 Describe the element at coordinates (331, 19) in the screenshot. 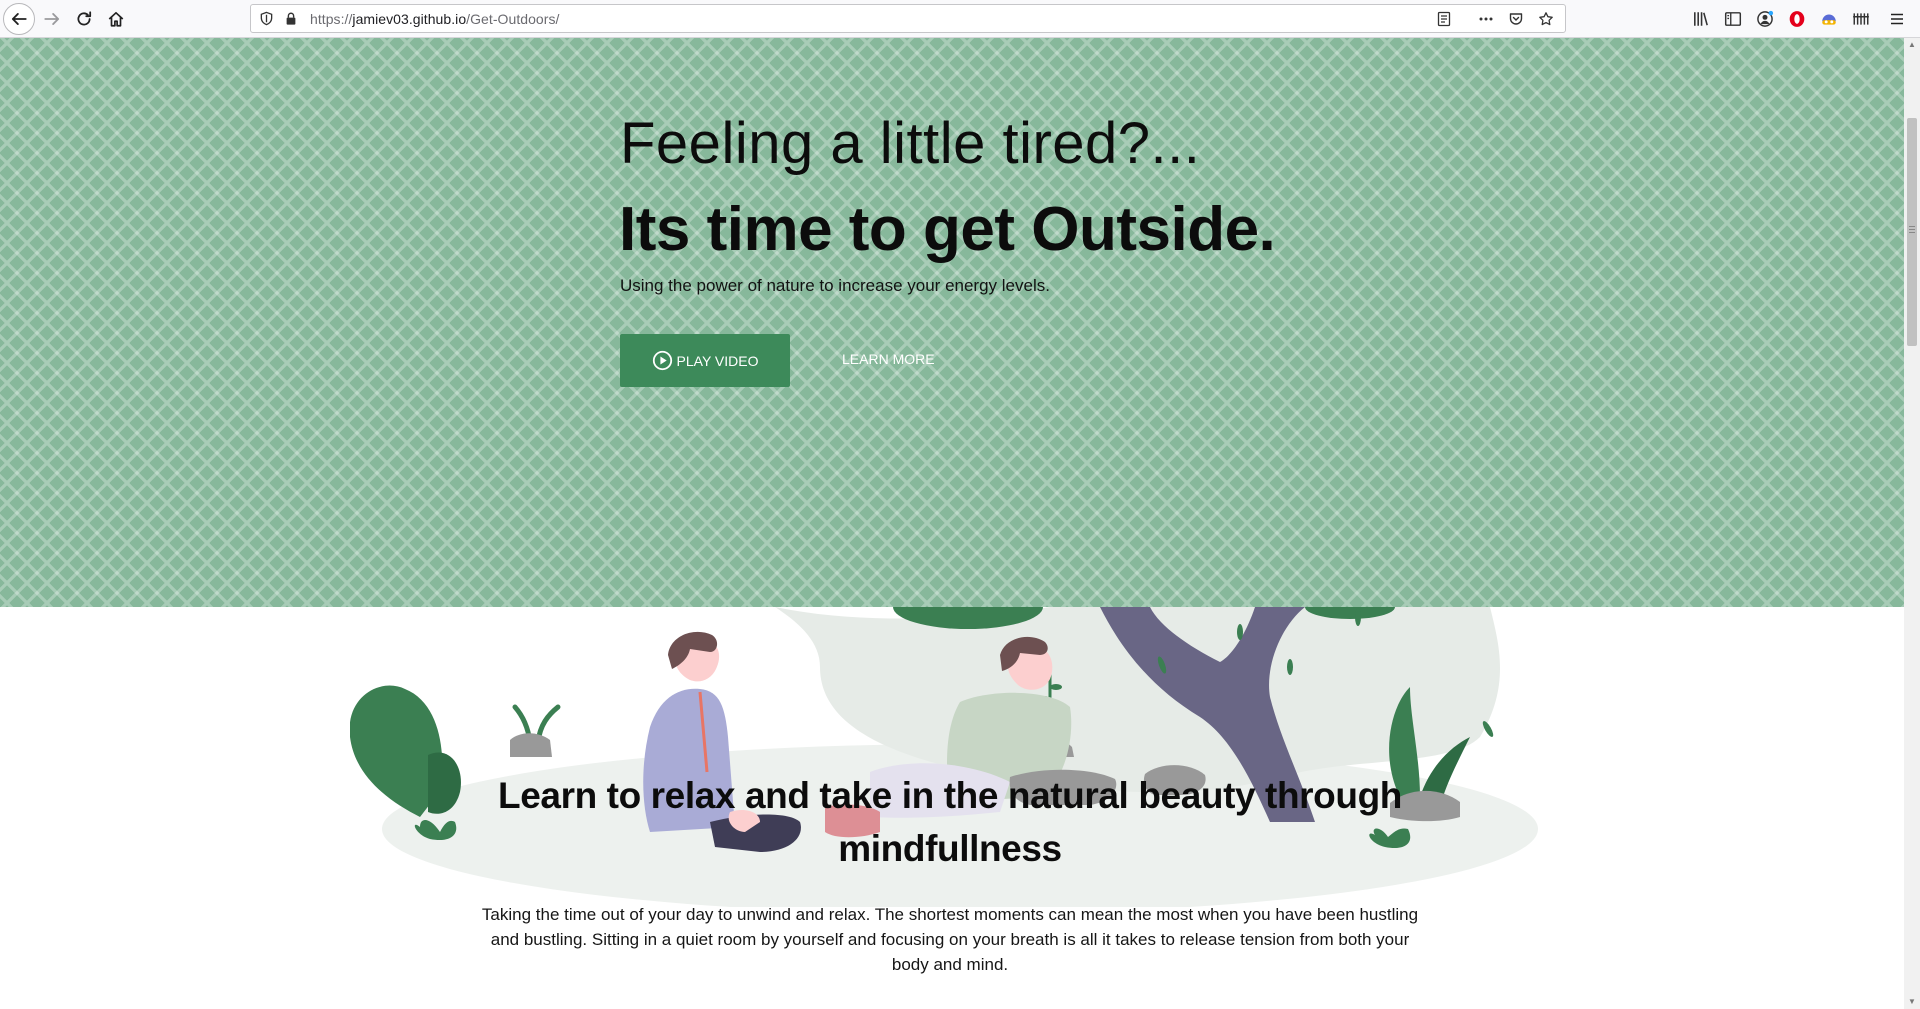

I see `url-prefix: https://` at that location.